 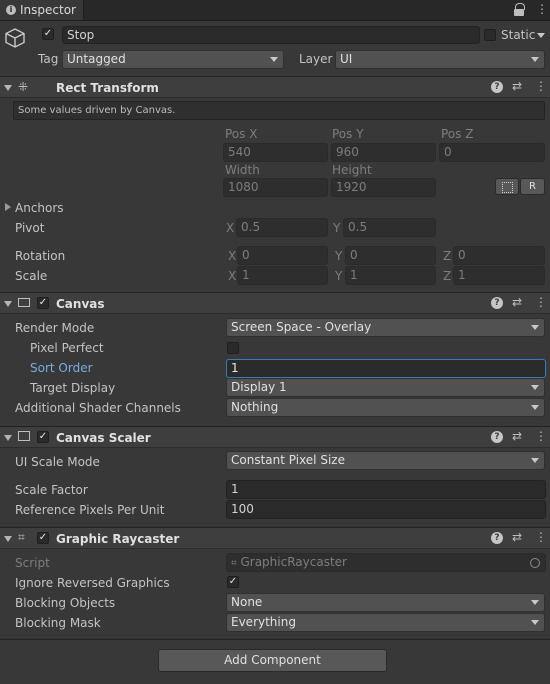 I want to click on shader-channels-label: Additional Shader Channels, so click(x=98, y=408).